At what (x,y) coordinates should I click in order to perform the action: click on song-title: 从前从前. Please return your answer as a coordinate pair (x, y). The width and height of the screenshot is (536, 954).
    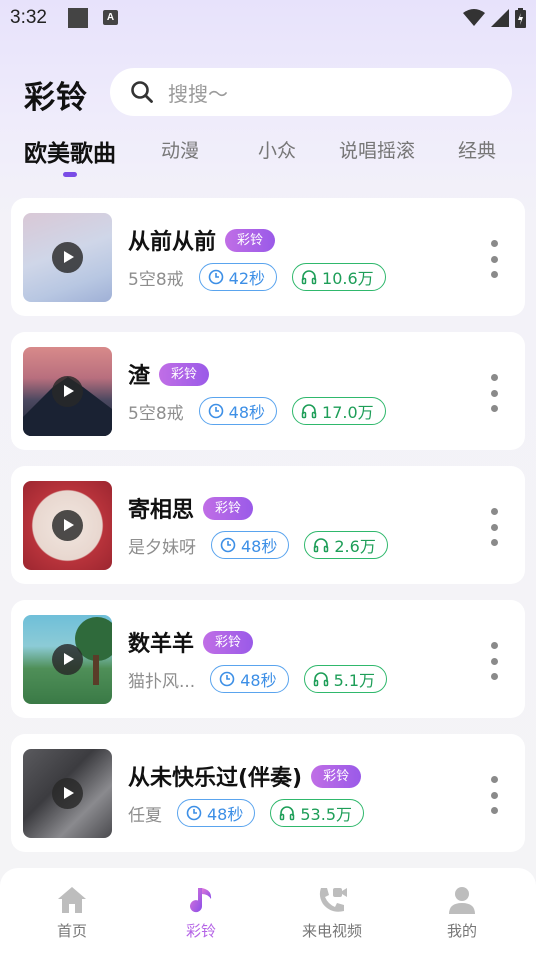
    Looking at the image, I should click on (172, 242).